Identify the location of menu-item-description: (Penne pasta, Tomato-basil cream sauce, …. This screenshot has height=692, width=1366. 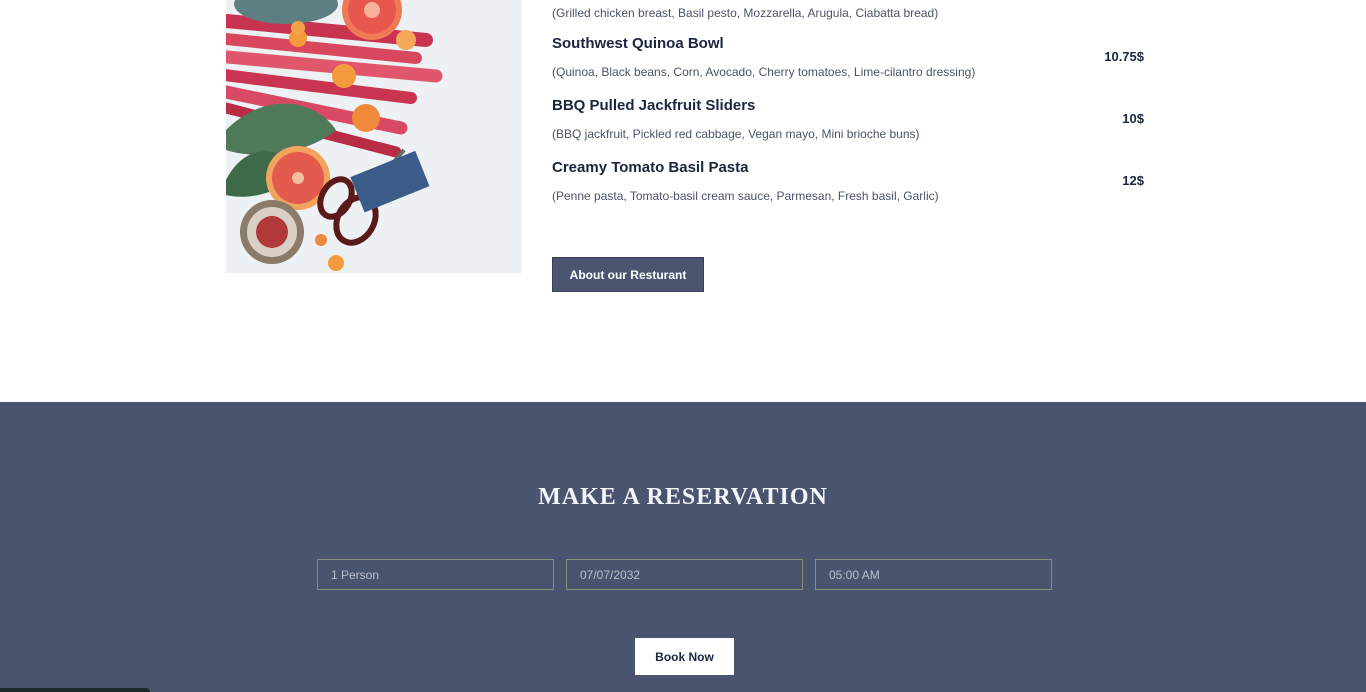
(745, 196).